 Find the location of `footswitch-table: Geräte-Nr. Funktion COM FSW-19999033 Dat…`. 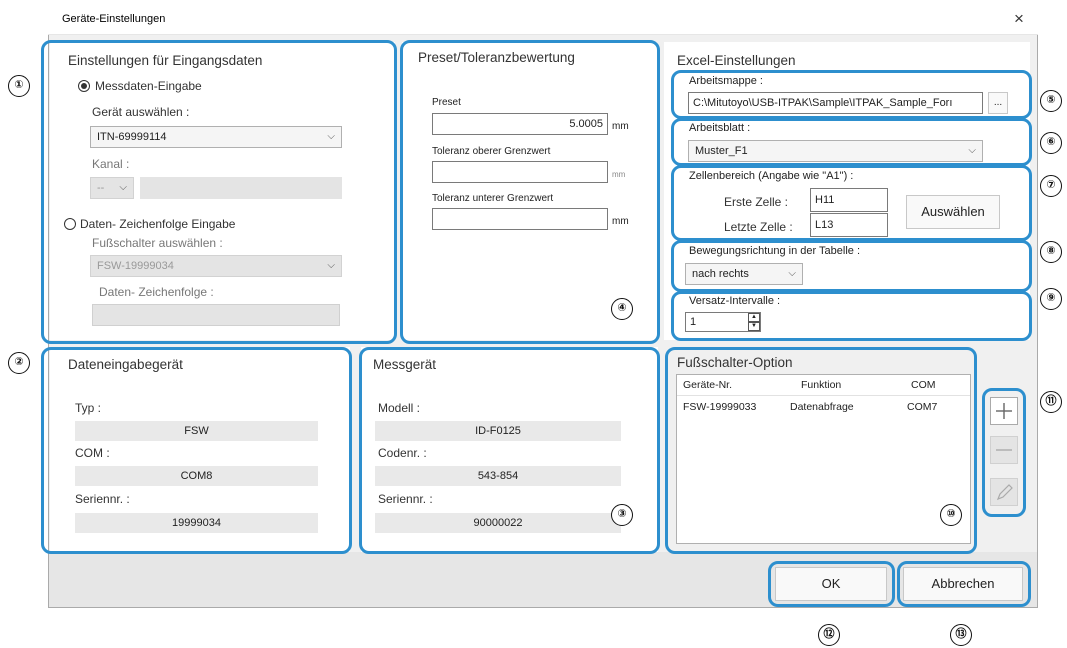

footswitch-table: Geräte-Nr. Funktion COM FSW-19999033 Dat… is located at coordinates (823, 459).